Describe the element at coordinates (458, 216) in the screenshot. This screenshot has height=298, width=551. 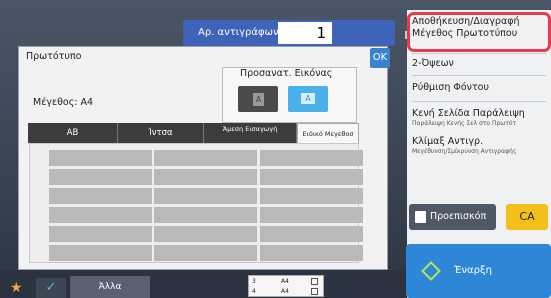
I see `preview-label: Προεπισκόπ` at that location.